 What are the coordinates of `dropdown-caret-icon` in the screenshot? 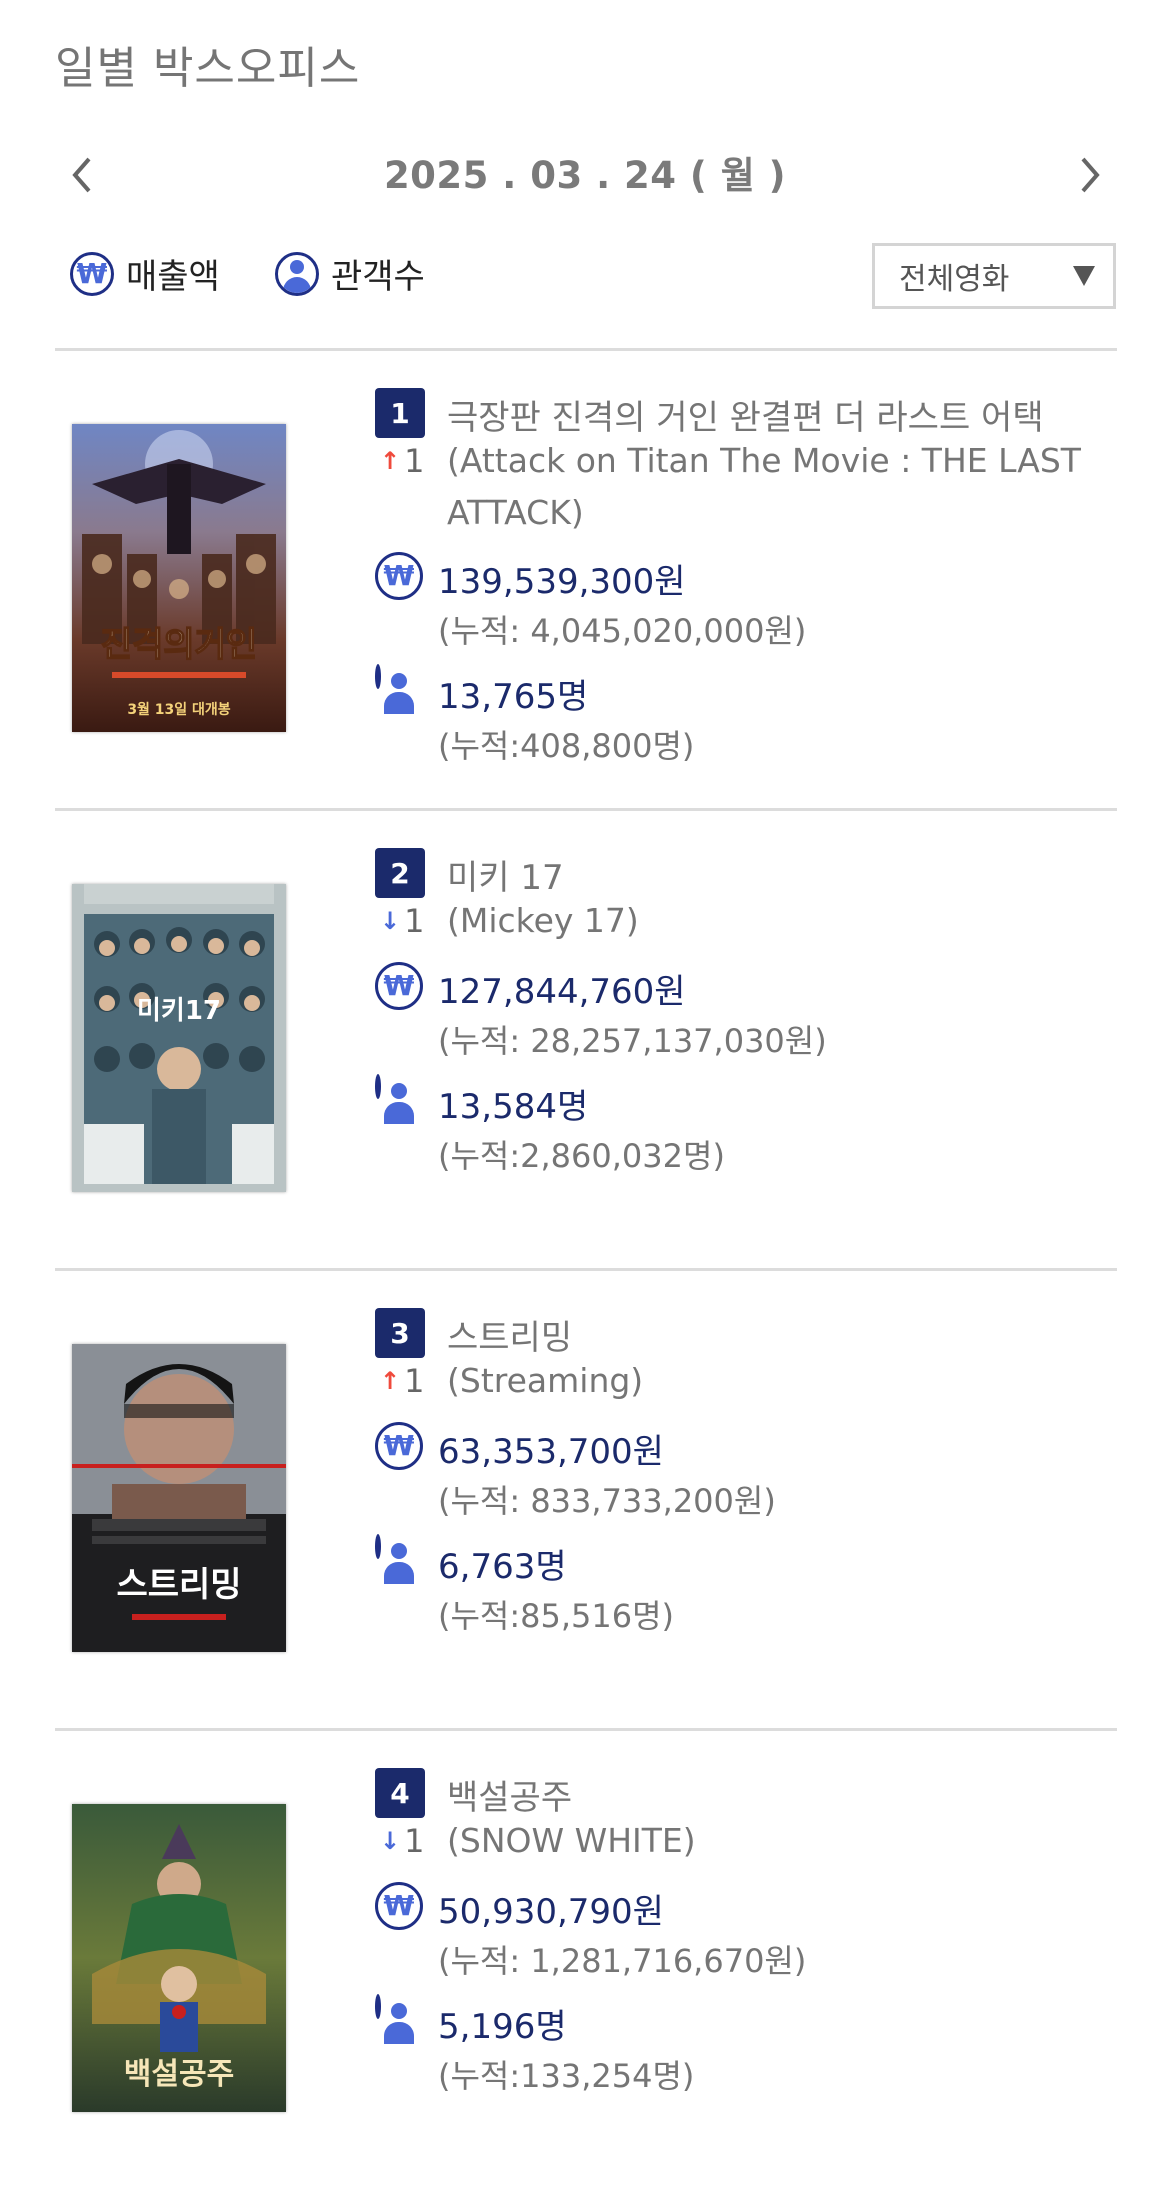 It's located at (1084, 276).